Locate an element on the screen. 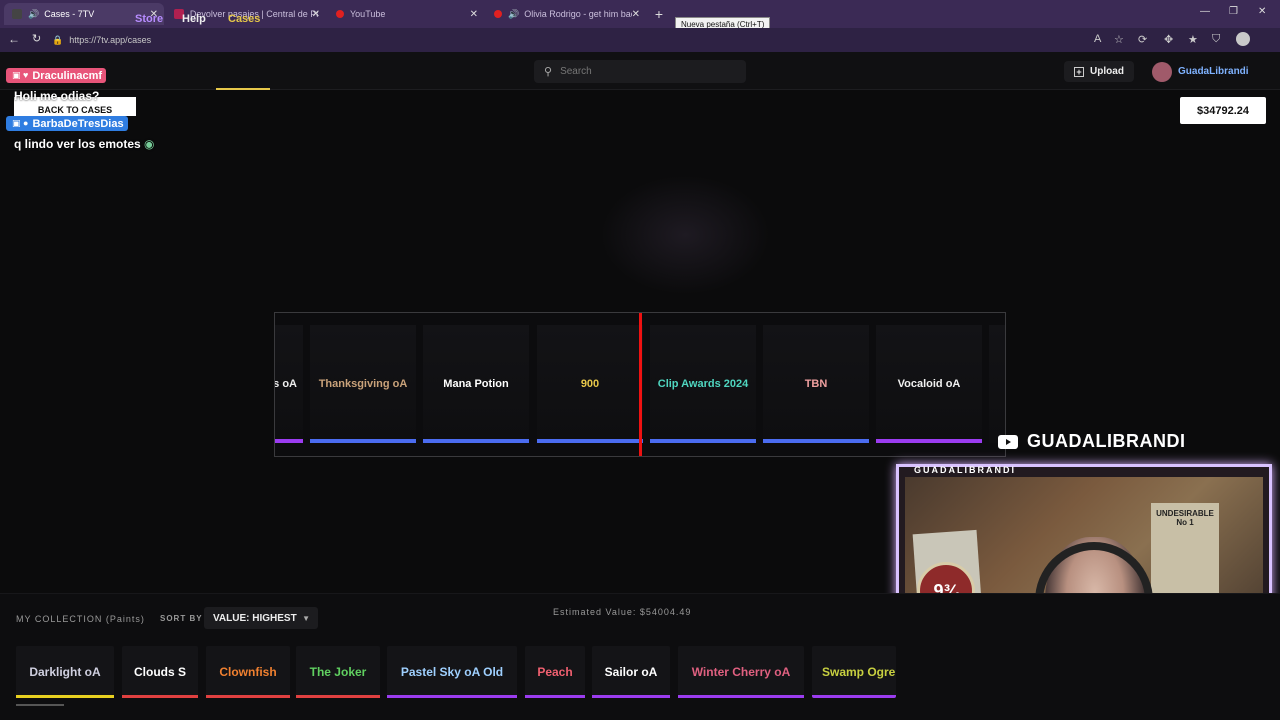  spinner-item: TBN is located at coordinates (816, 384).